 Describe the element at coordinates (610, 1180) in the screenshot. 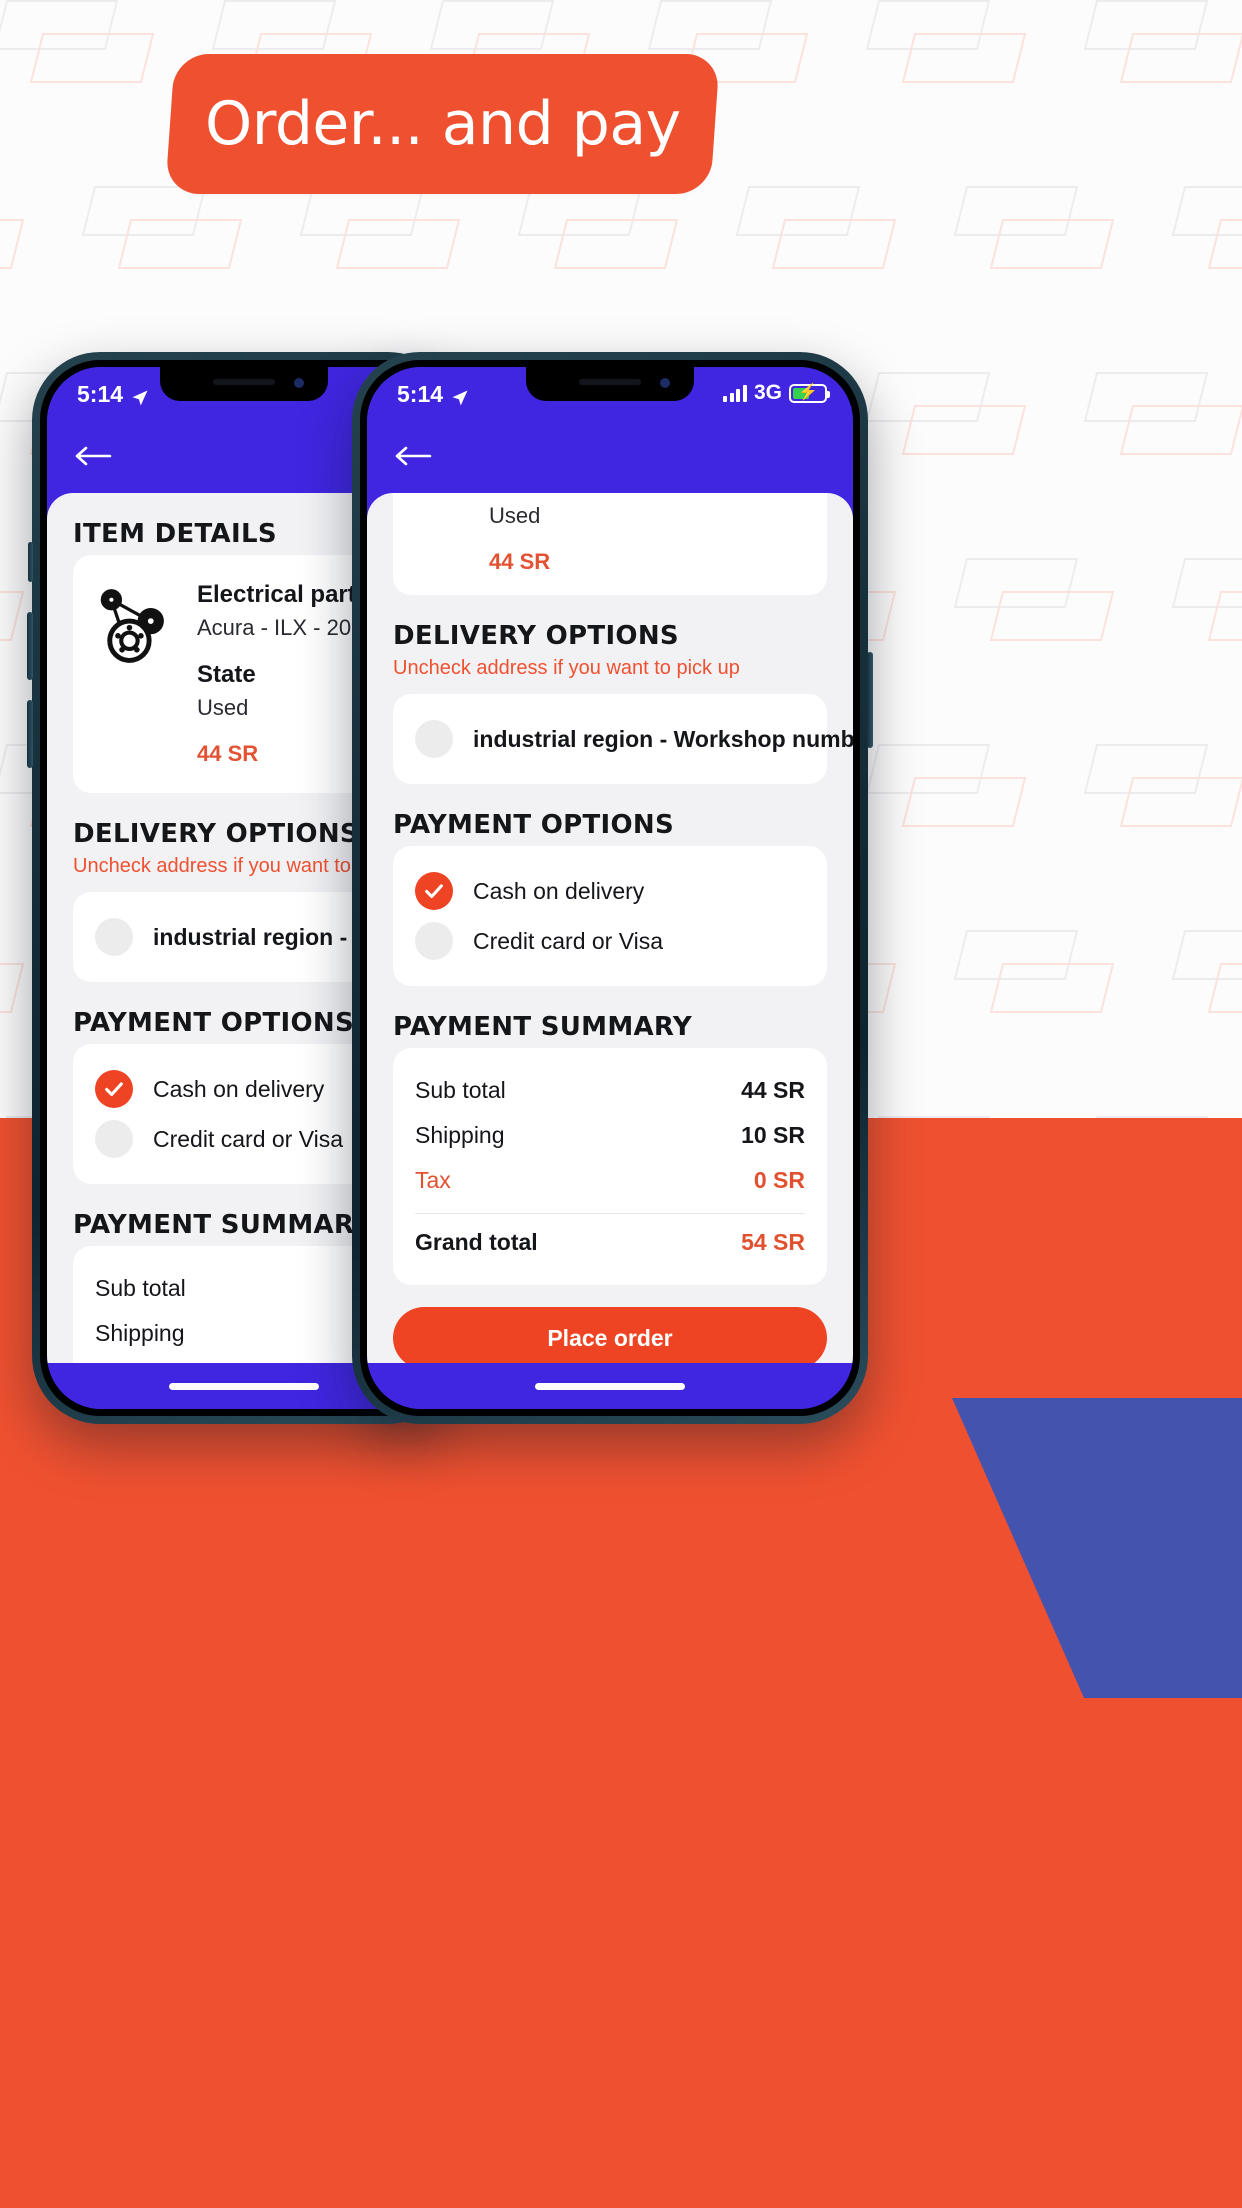

I see `summary-row: Tax 0 SR` at that location.